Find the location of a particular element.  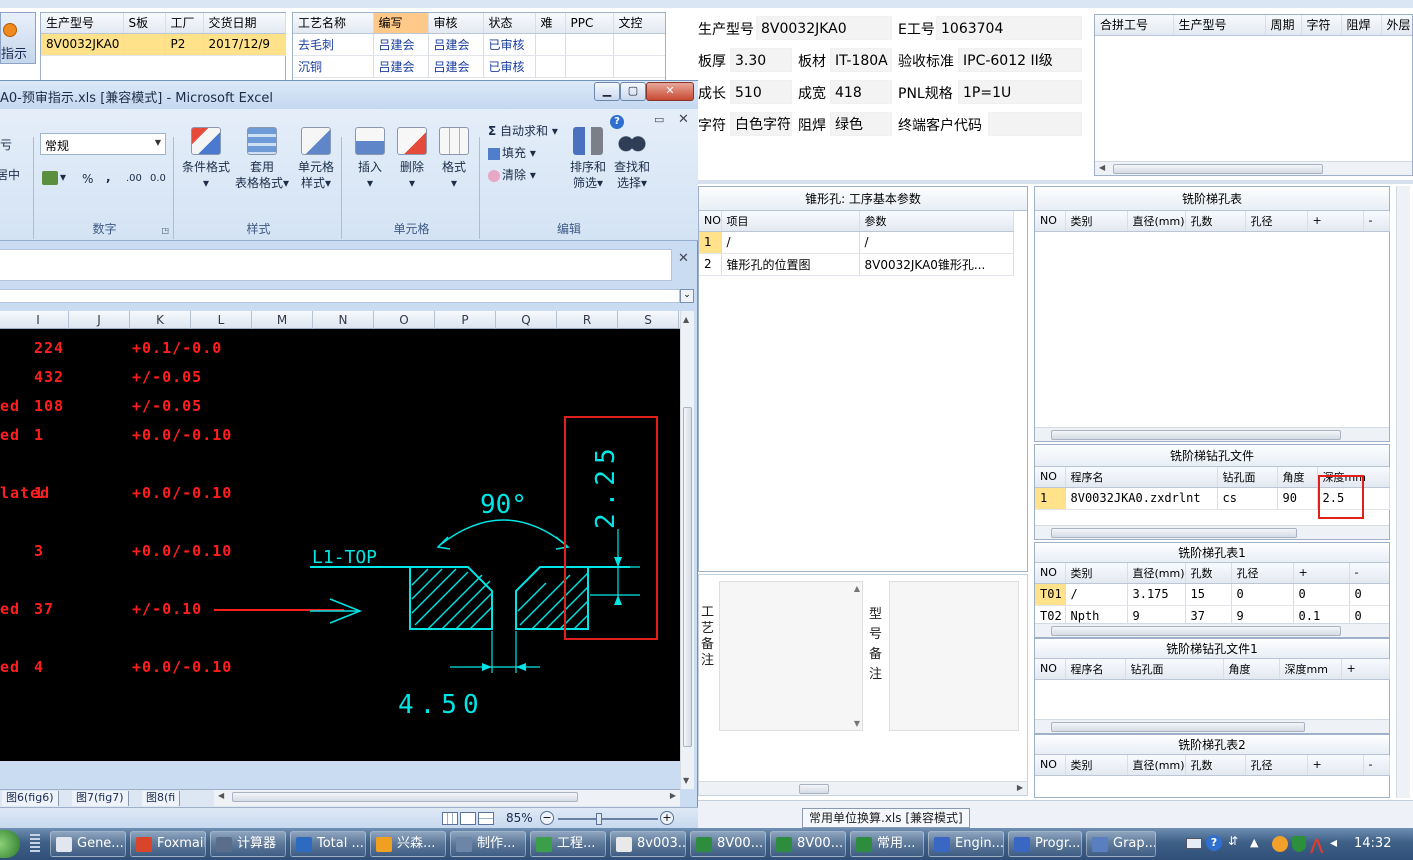

clear-button: 清除 ▾ is located at coordinates (512, 175).